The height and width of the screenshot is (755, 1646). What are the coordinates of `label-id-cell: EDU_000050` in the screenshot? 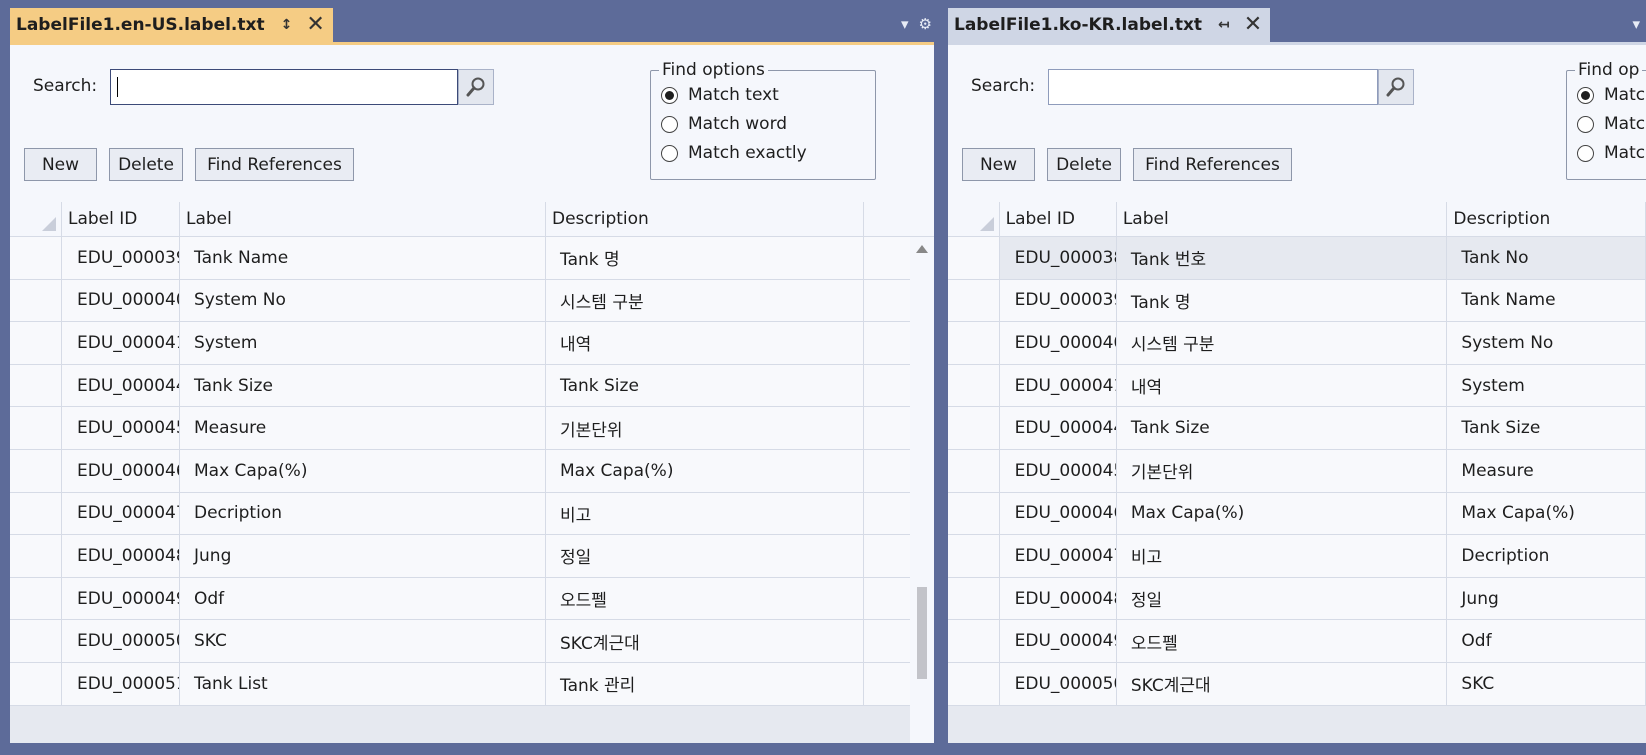 It's located at (1058, 683).